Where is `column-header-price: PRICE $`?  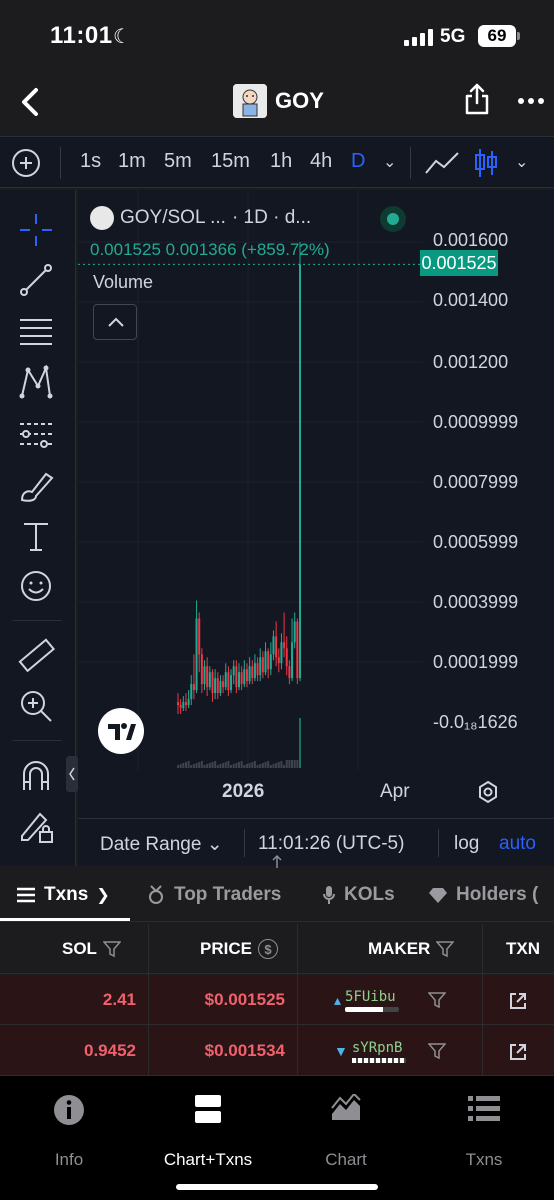 column-header-price: PRICE $ is located at coordinates (249, 949).